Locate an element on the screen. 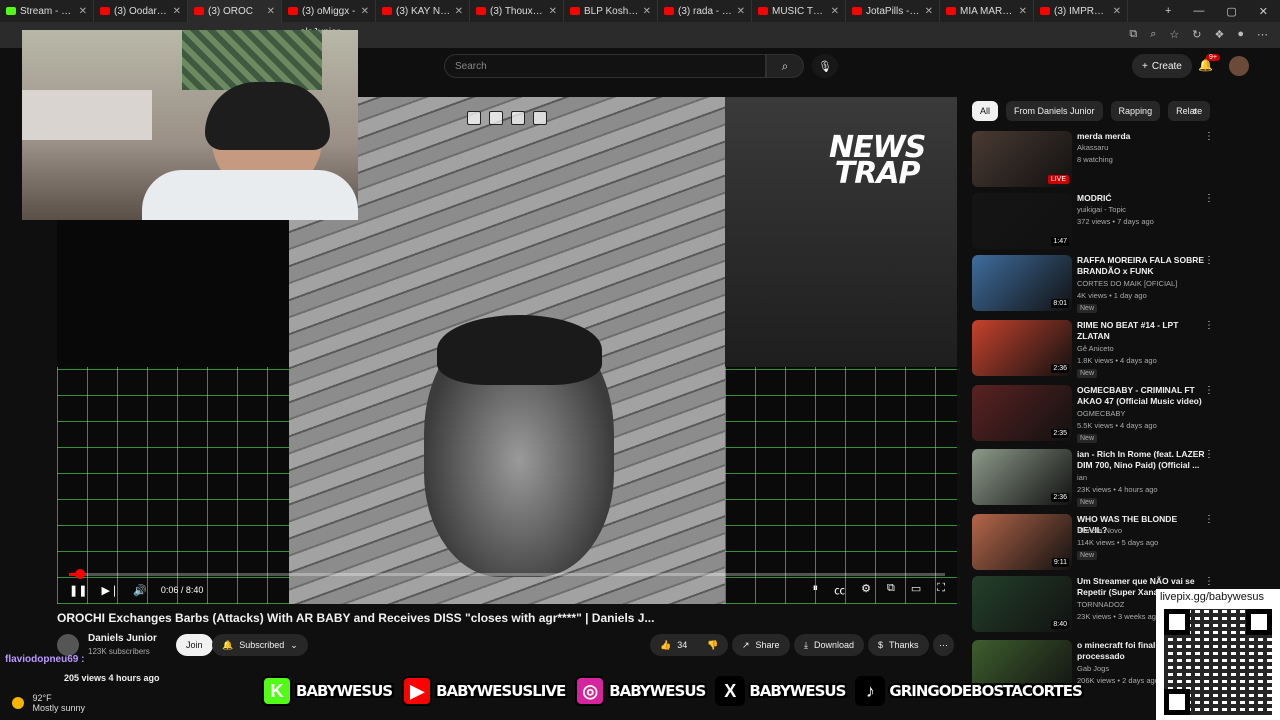 The width and height of the screenshot is (1280, 720). autoplay-toggle-icon: ⏸ is located at coordinates (816, 590).